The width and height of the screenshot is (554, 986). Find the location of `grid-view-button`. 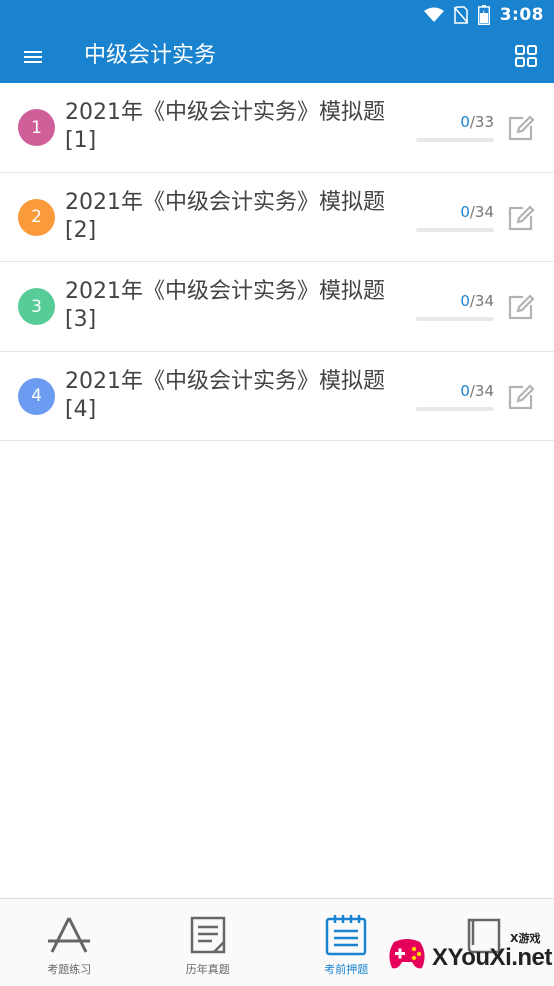

grid-view-button is located at coordinates (526, 56).